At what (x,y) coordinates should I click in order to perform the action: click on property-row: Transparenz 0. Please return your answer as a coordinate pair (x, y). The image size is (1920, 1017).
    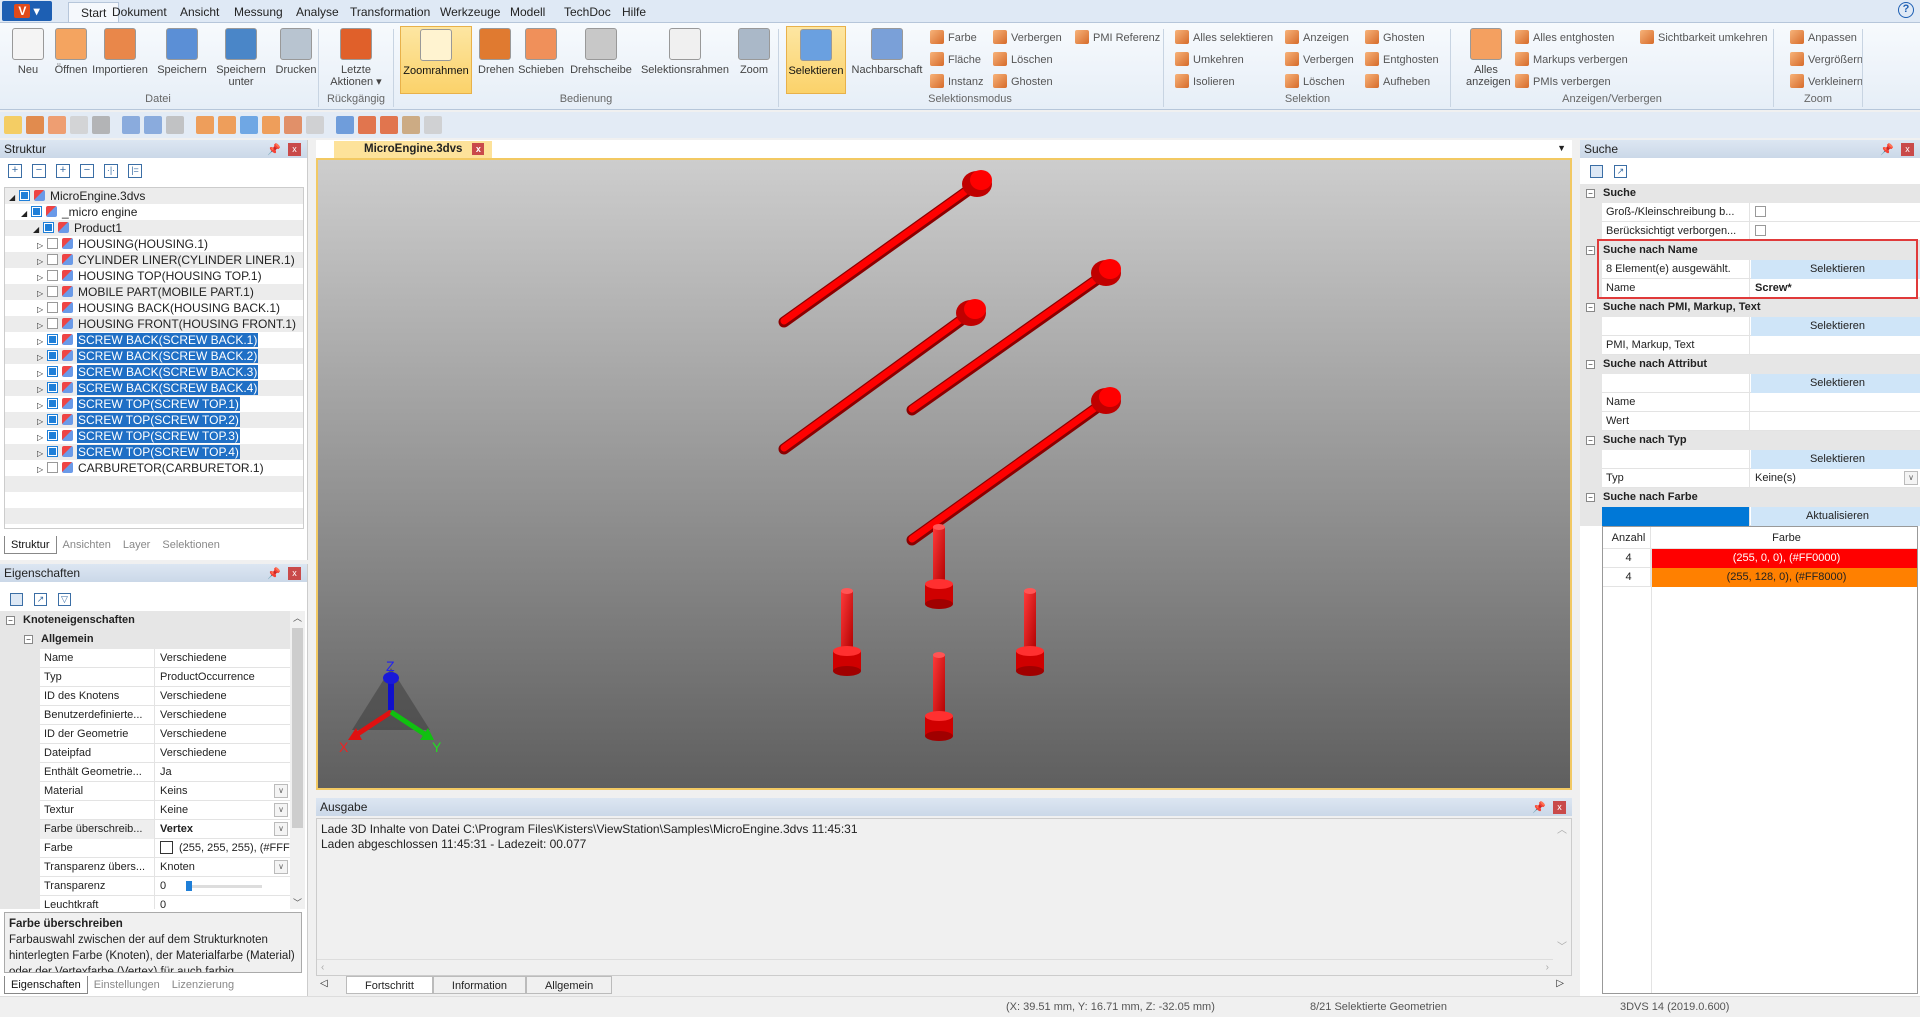
    Looking at the image, I should click on (165, 886).